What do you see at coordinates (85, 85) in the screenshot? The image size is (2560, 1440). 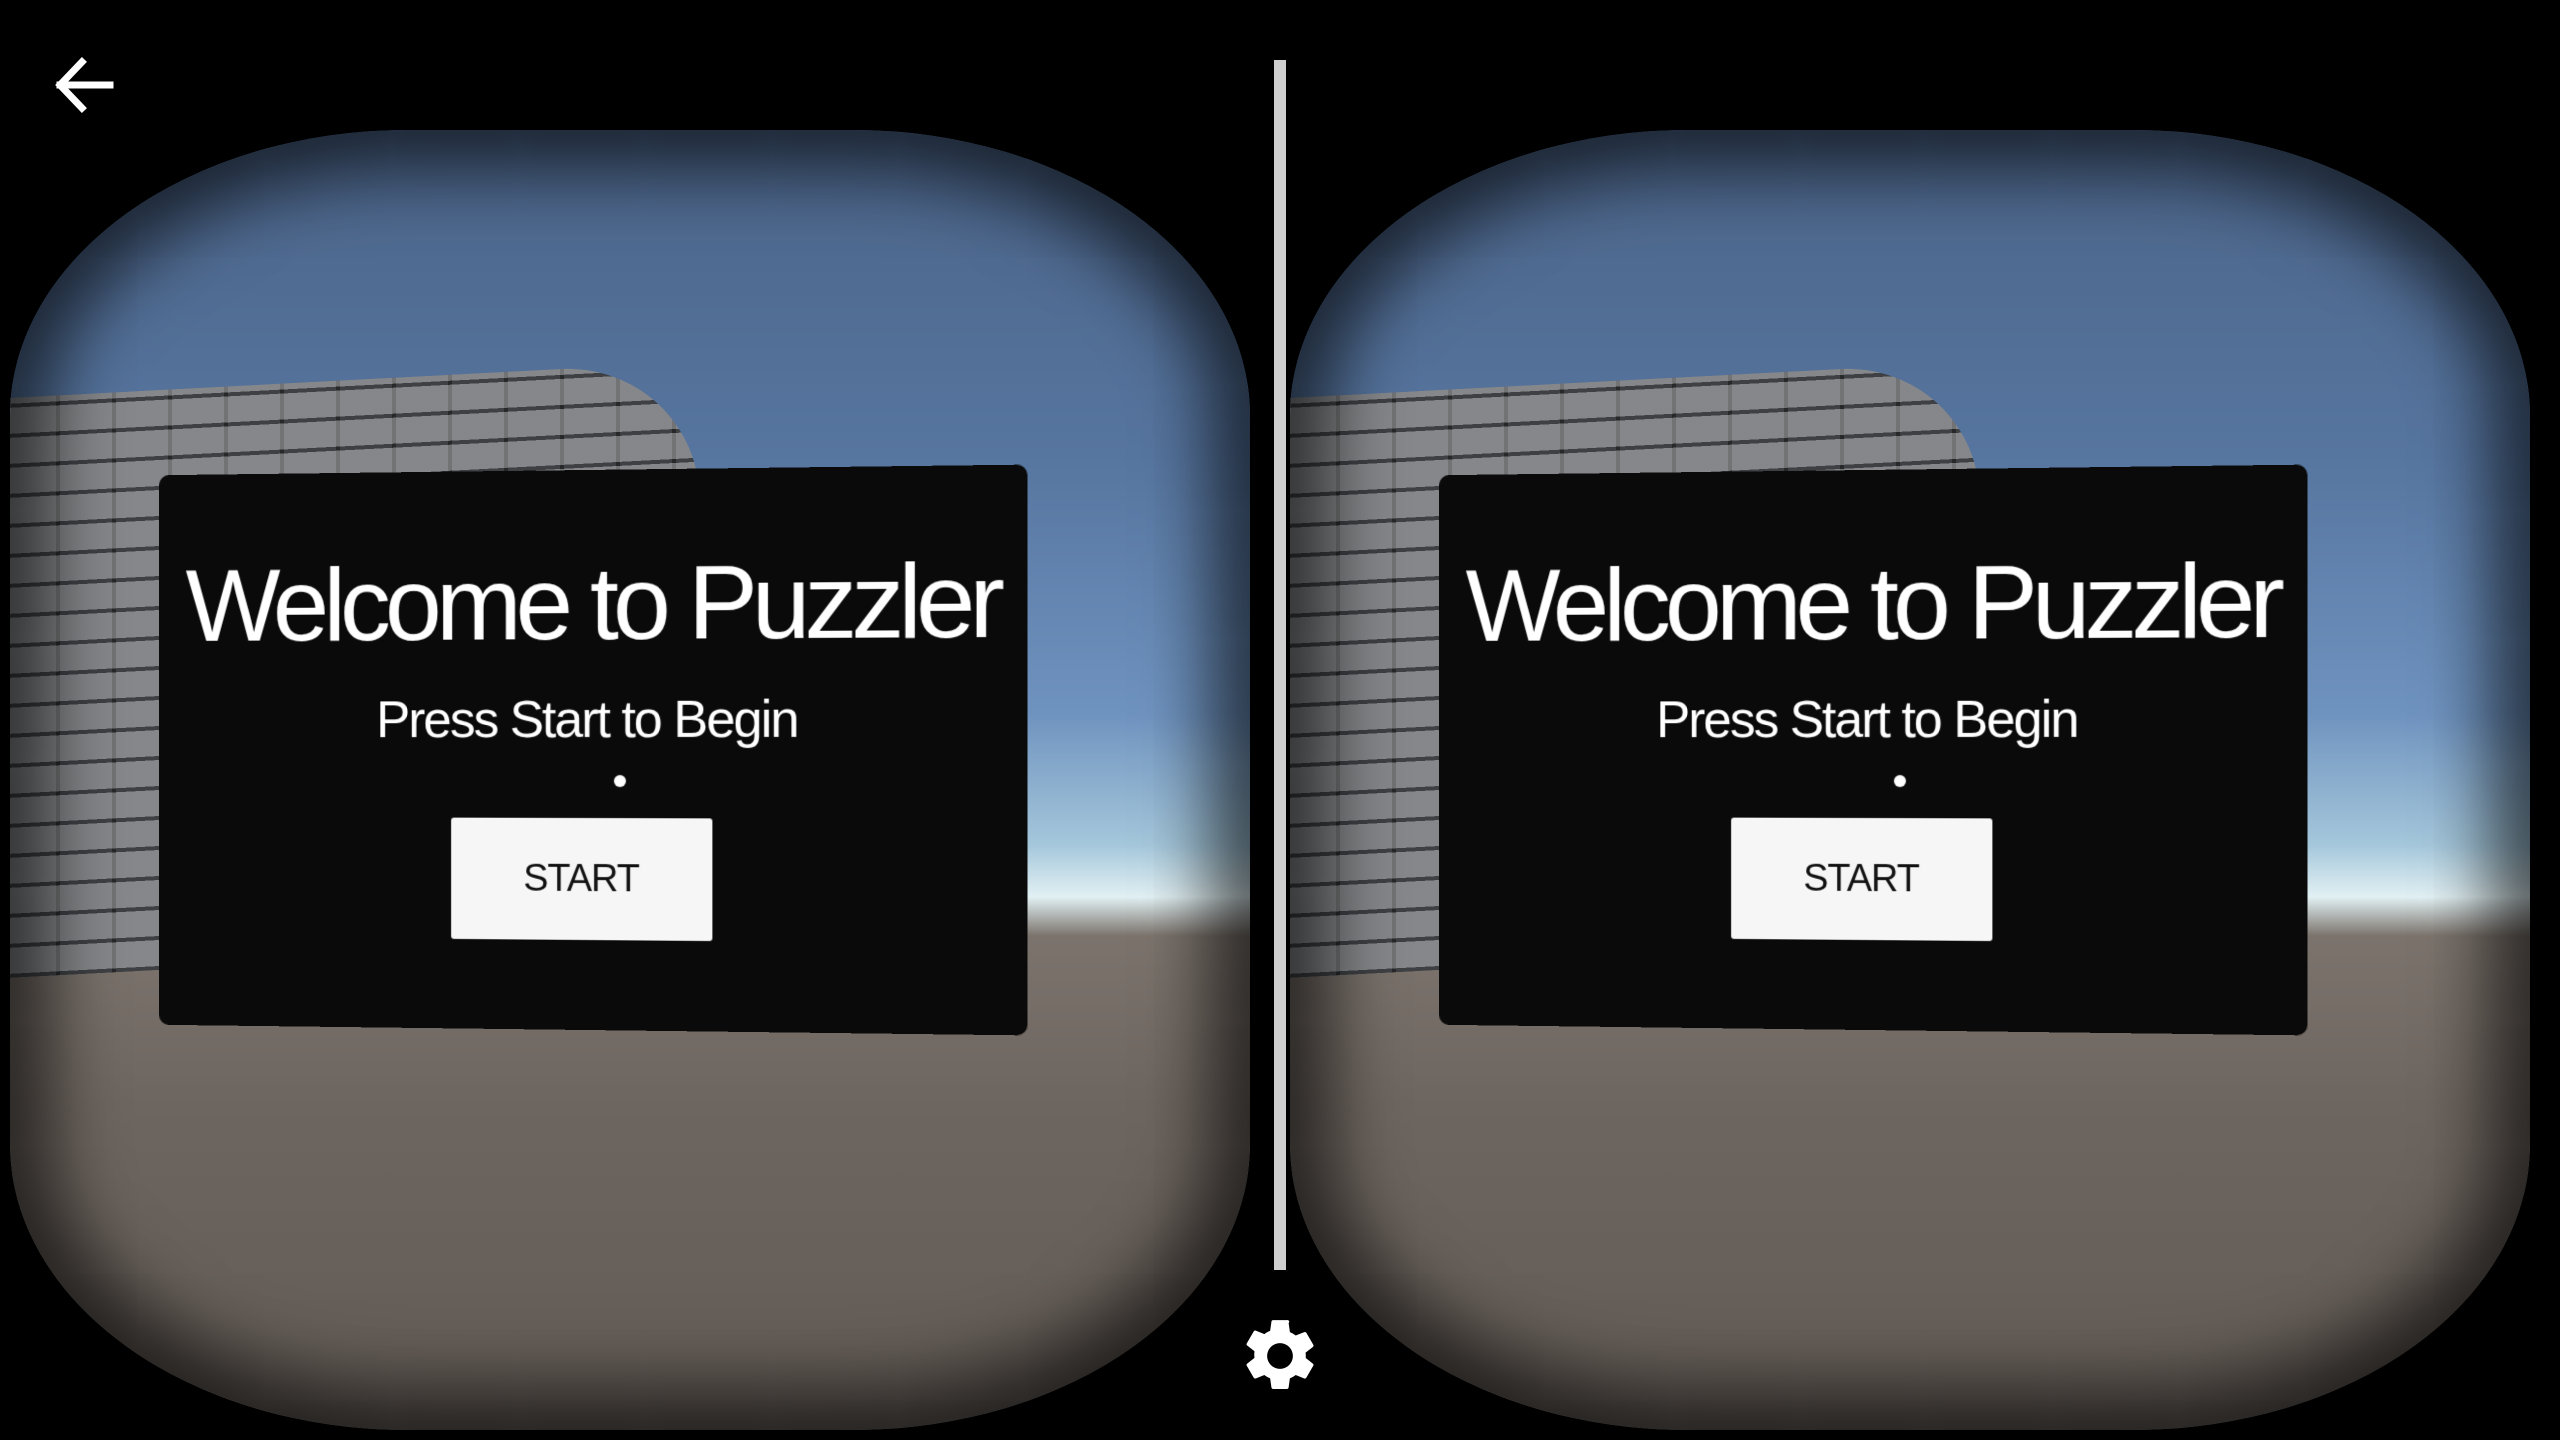 I see `back-arrow-icon` at bounding box center [85, 85].